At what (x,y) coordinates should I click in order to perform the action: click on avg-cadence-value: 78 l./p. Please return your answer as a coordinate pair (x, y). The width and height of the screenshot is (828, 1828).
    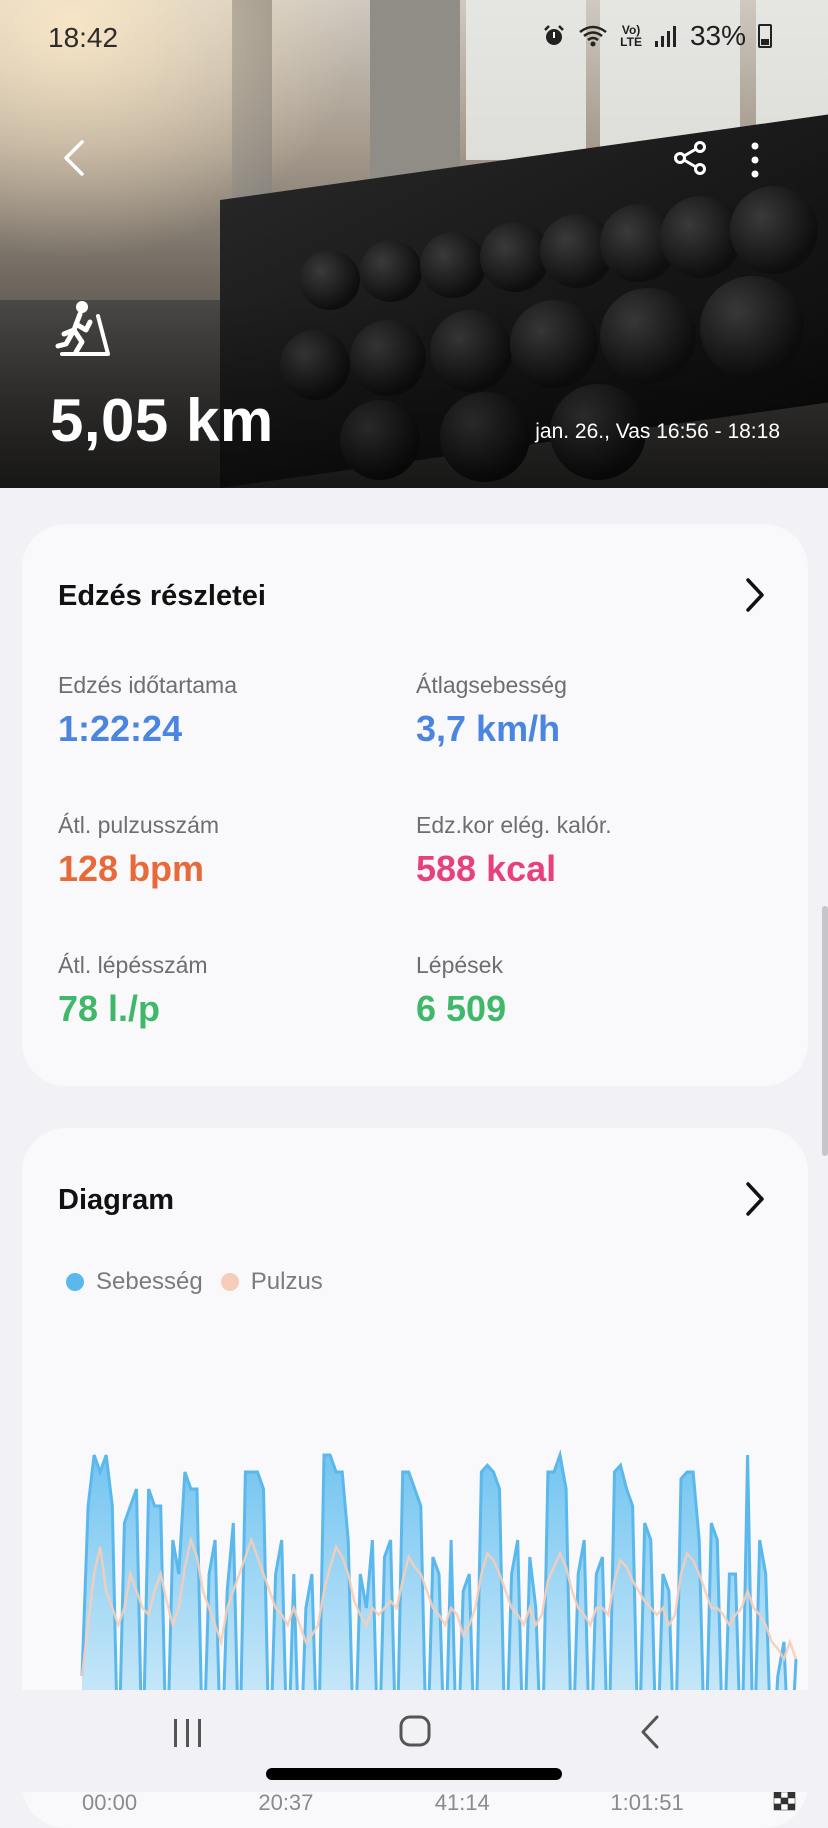
    Looking at the image, I should click on (109, 1008).